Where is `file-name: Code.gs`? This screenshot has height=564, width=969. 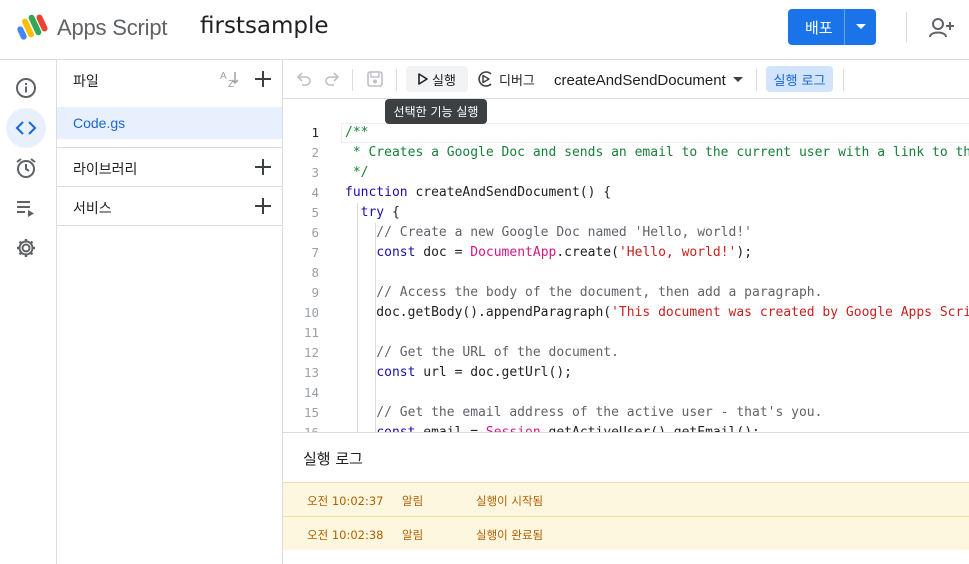
file-name: Code.gs is located at coordinates (99, 123).